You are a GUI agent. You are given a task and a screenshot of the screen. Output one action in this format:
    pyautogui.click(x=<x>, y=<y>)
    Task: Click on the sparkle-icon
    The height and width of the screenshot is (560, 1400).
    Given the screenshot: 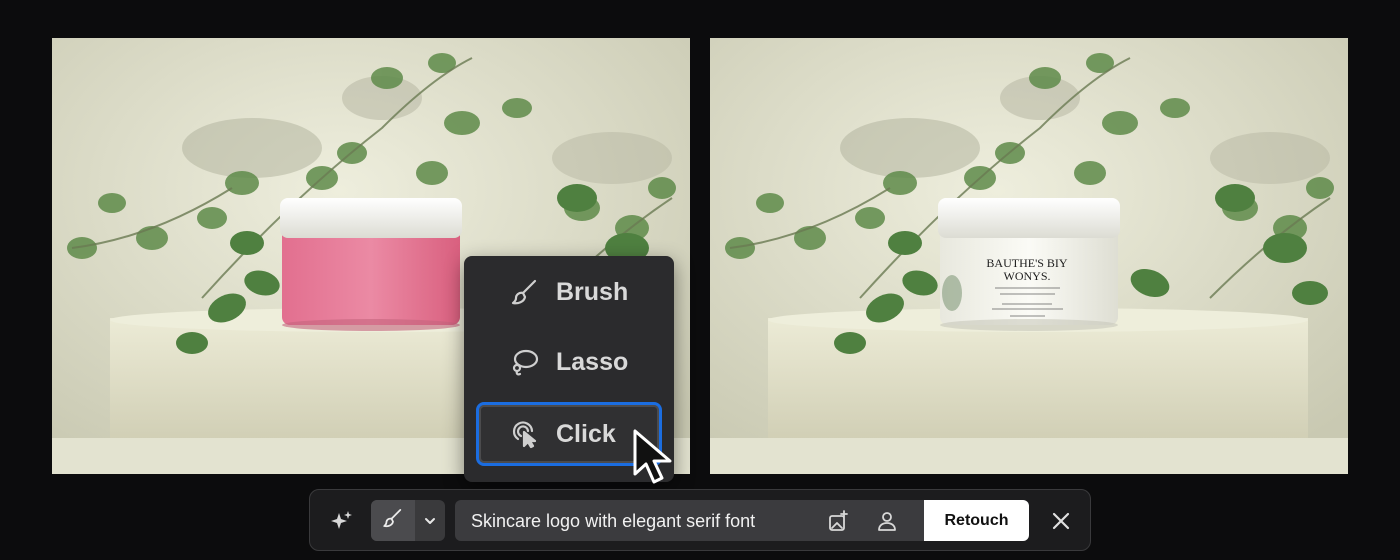 What is the action you would take?
    pyautogui.click(x=341, y=521)
    